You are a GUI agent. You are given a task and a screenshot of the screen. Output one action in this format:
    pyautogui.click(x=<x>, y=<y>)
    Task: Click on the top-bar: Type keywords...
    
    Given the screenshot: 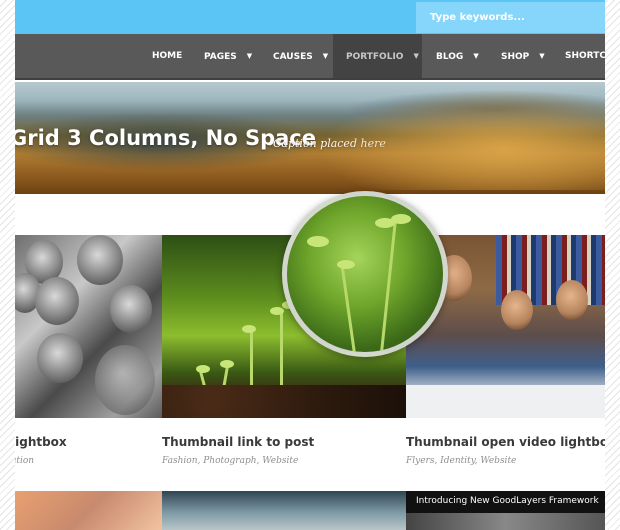 What is the action you would take?
    pyautogui.click(x=310, y=17)
    